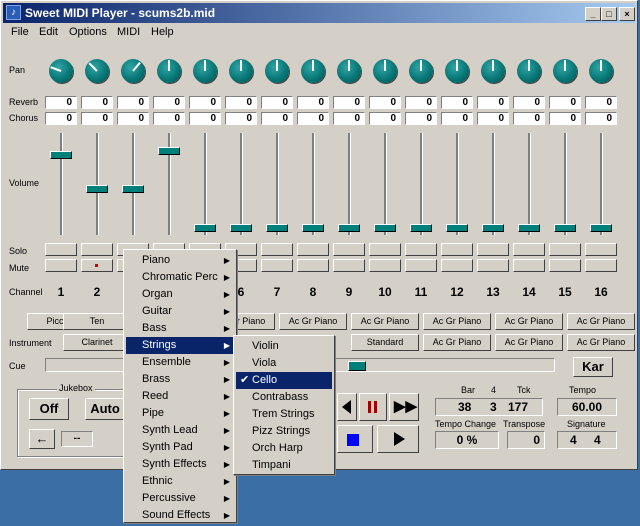  What do you see at coordinates (180, 362) in the screenshot?
I see `menu-item-category: Ensemble ▶` at bounding box center [180, 362].